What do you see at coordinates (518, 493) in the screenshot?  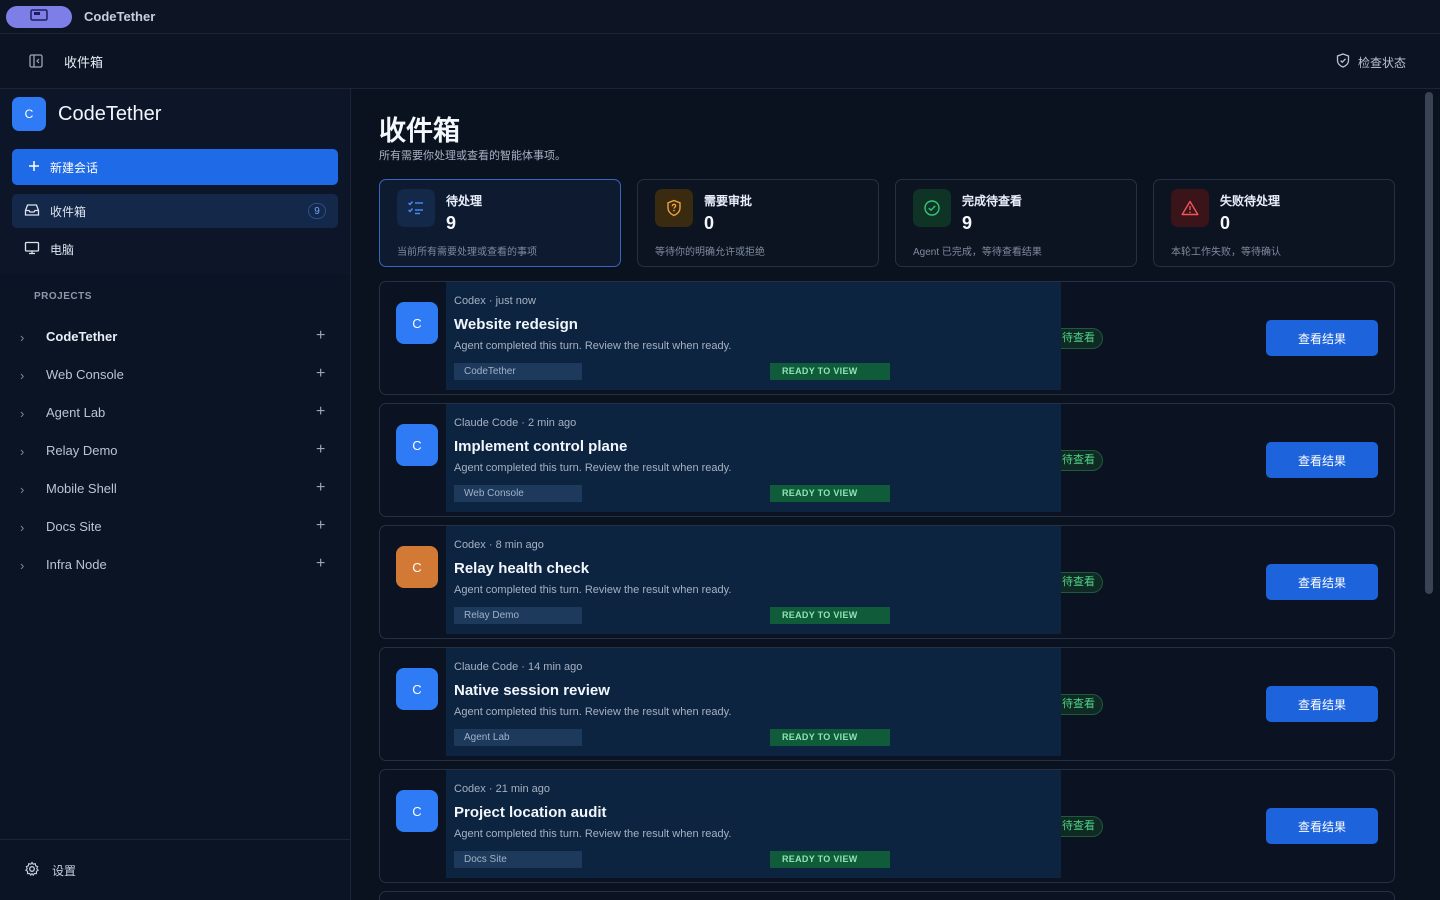 I see `project-tag: Web Console` at bounding box center [518, 493].